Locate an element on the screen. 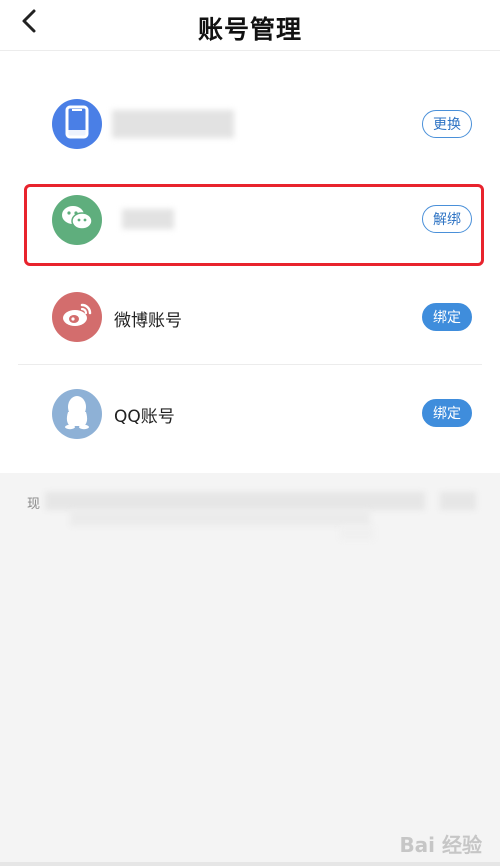 The width and height of the screenshot is (500, 866). account-row-phone: 更换 is located at coordinates (250, 124).